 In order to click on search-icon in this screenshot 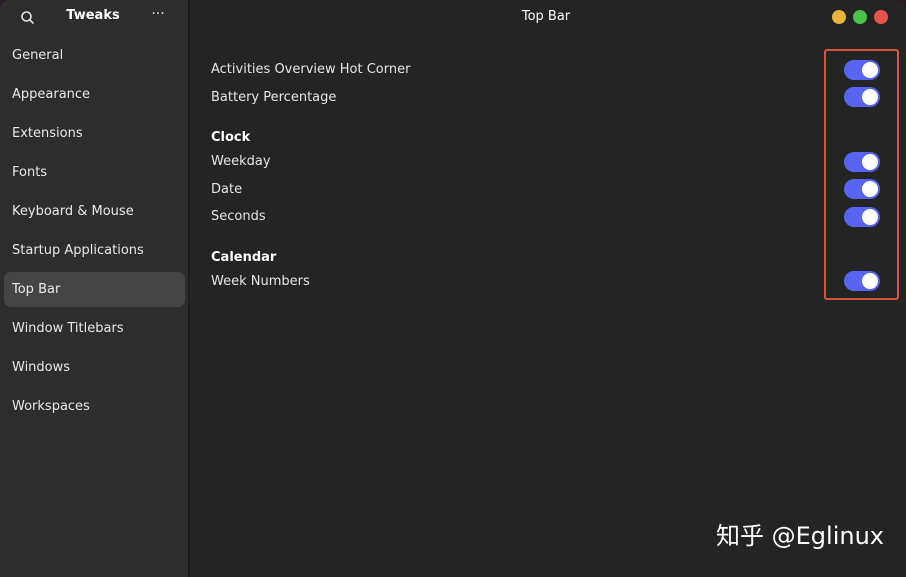, I will do `click(27, 17)`.